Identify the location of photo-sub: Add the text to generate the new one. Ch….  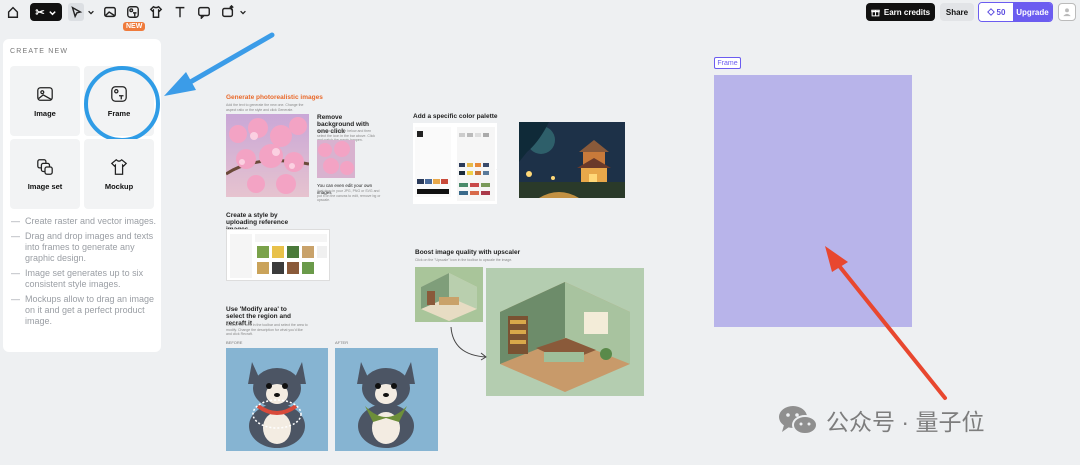
(265, 107).